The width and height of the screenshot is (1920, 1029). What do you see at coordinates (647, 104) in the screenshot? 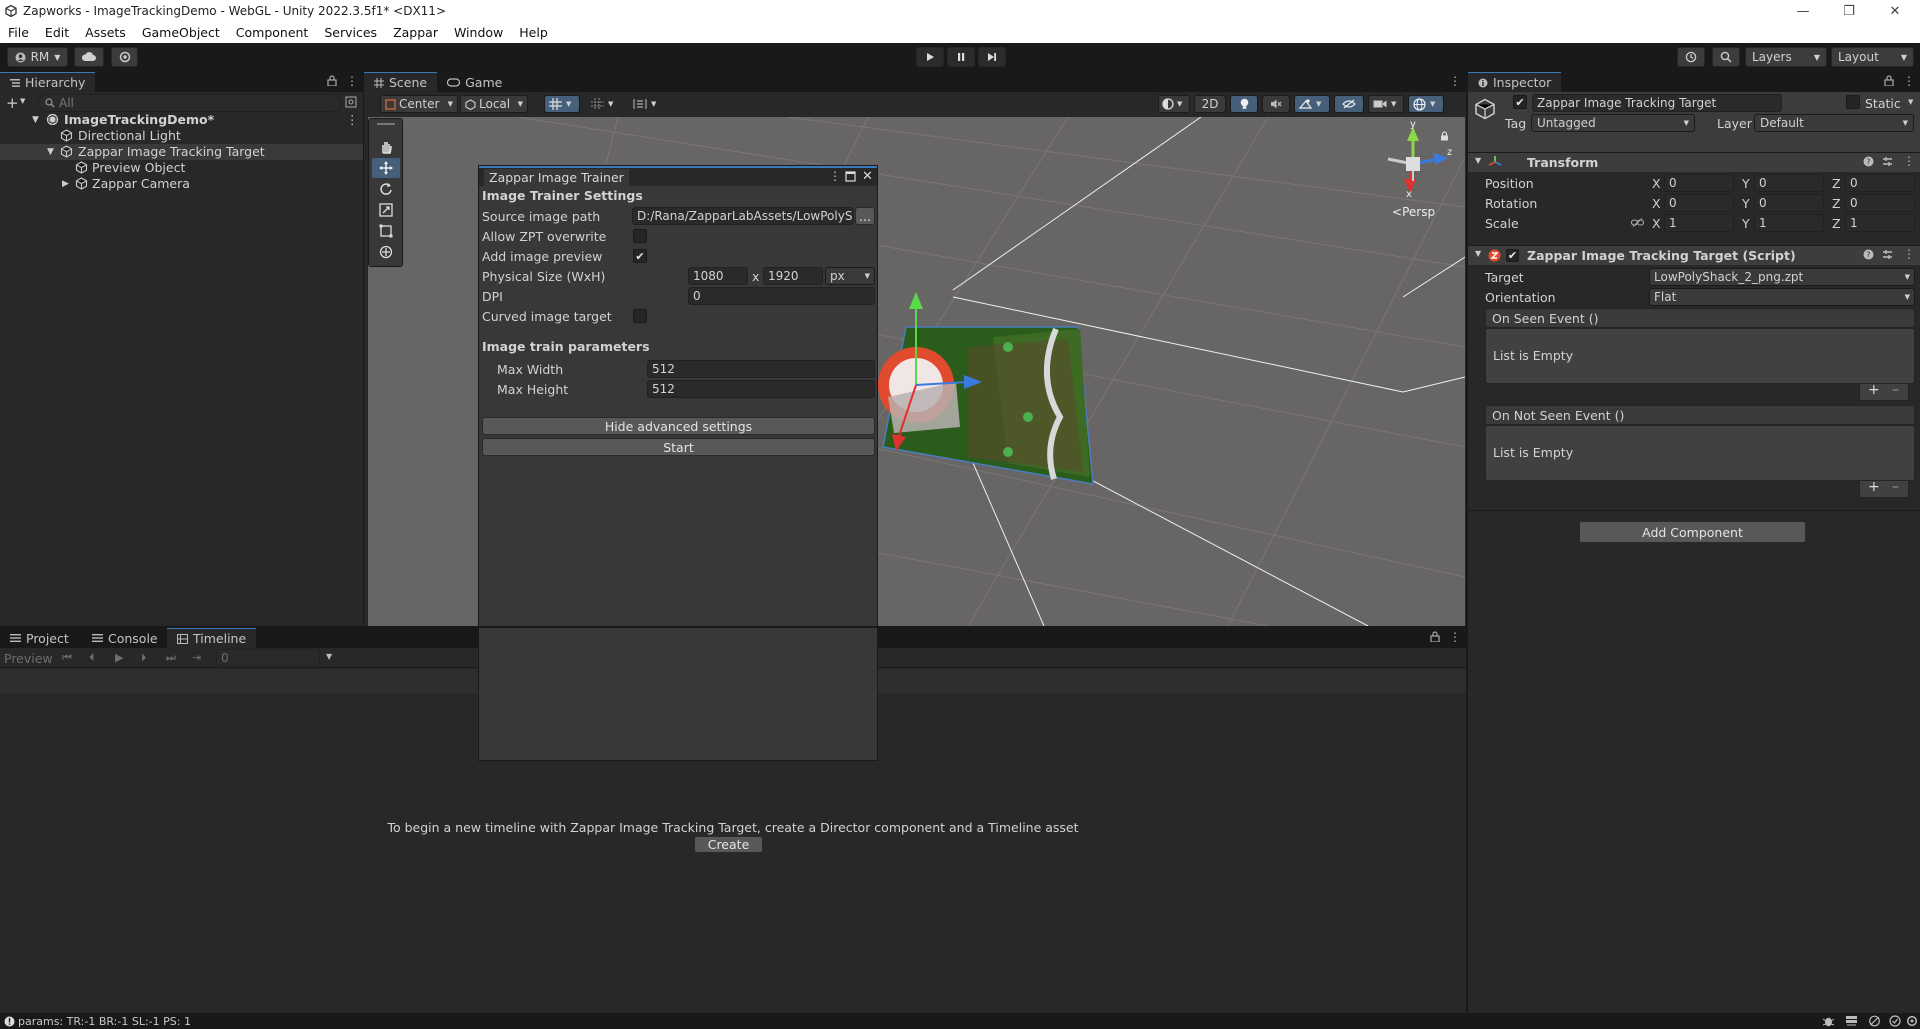
I see `align-button: ▼` at bounding box center [647, 104].